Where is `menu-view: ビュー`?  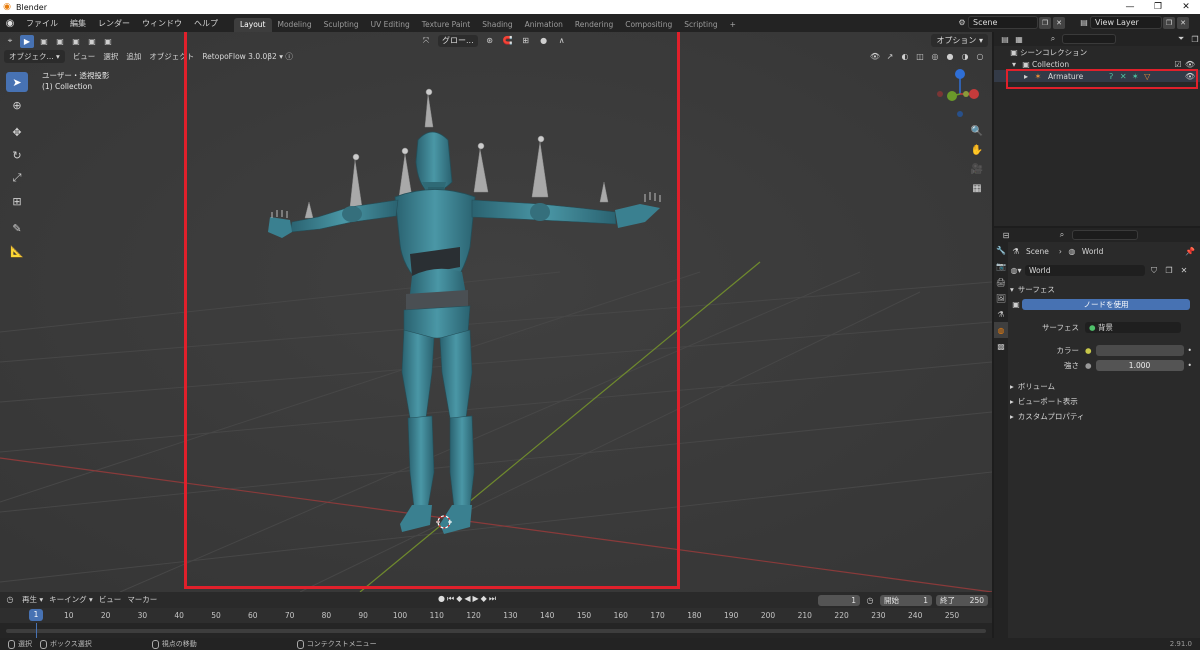 menu-view: ビュー is located at coordinates (84, 56).